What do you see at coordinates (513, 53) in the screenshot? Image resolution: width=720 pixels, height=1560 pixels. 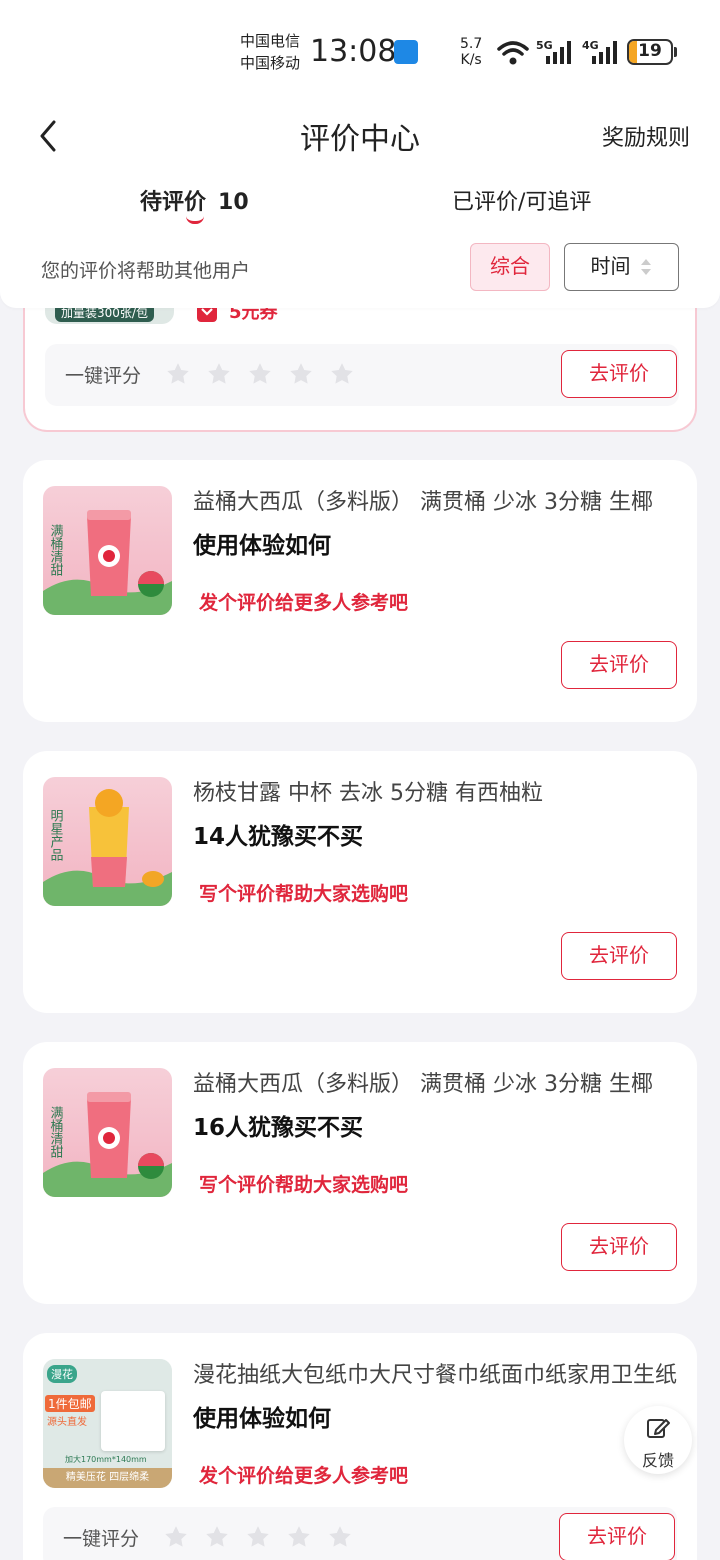 I see `wifi-icon` at bounding box center [513, 53].